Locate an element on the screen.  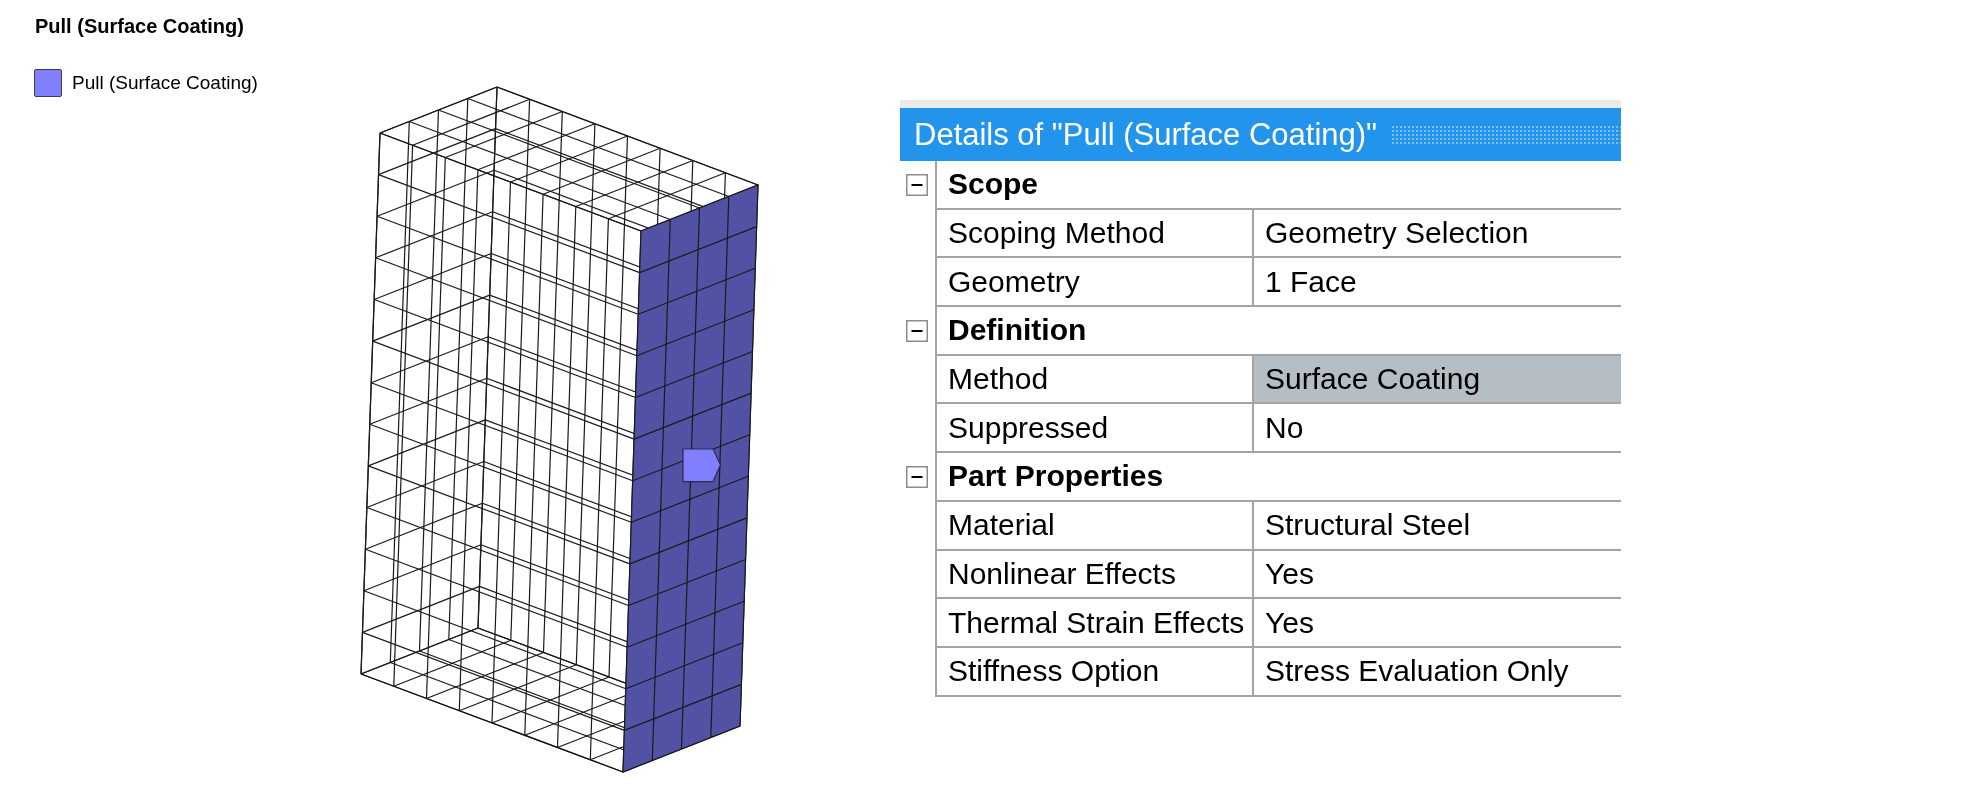
section-header: Part Properties is located at coordinates (1278, 477).